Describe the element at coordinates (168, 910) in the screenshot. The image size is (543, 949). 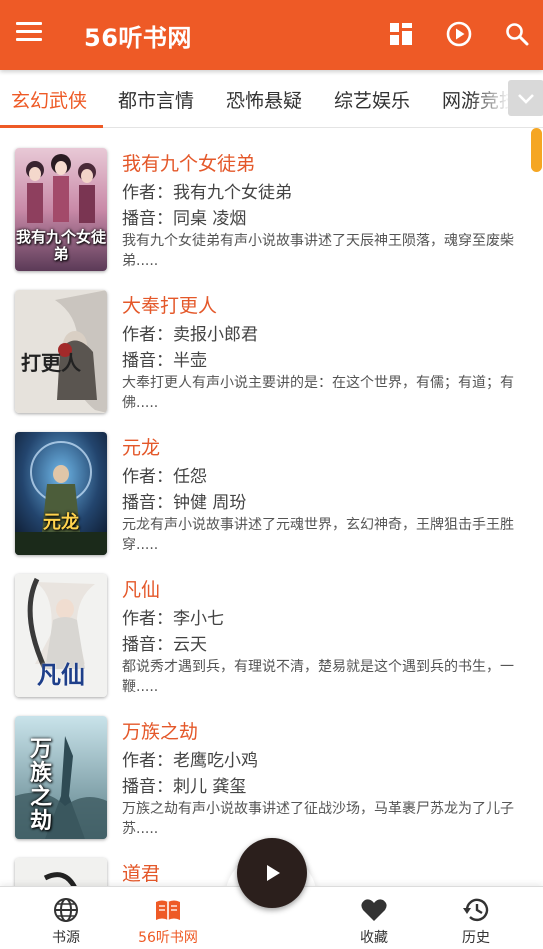
I see `book-icon` at that location.